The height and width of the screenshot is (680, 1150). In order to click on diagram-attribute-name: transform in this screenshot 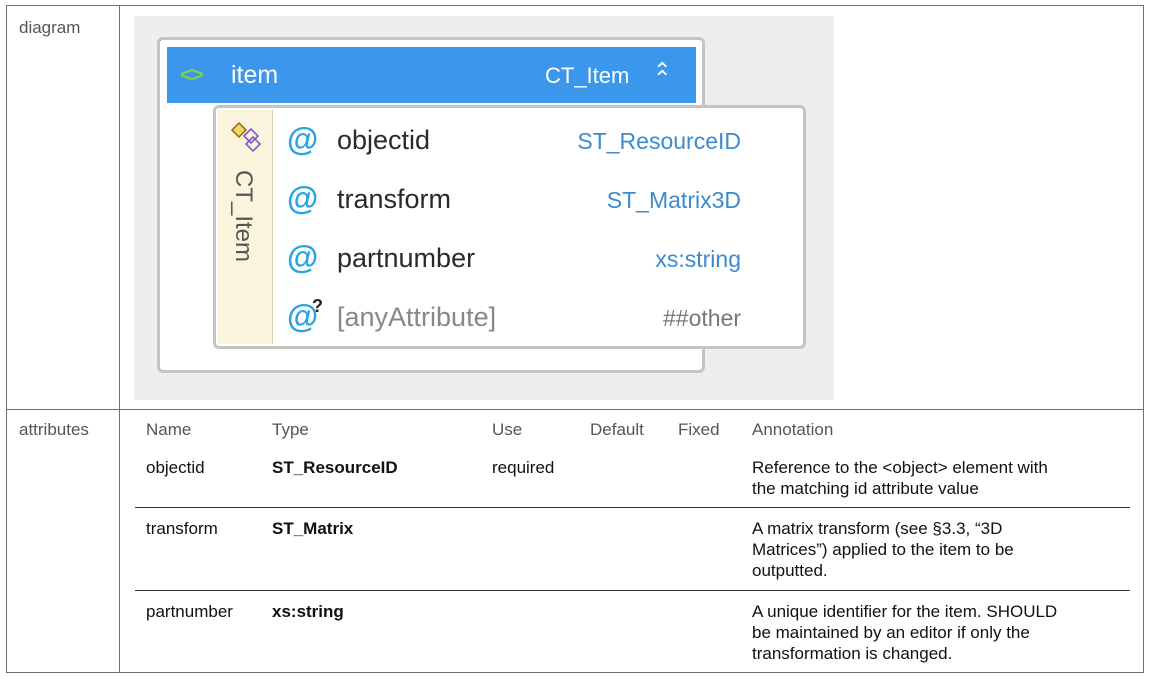, I will do `click(394, 199)`.